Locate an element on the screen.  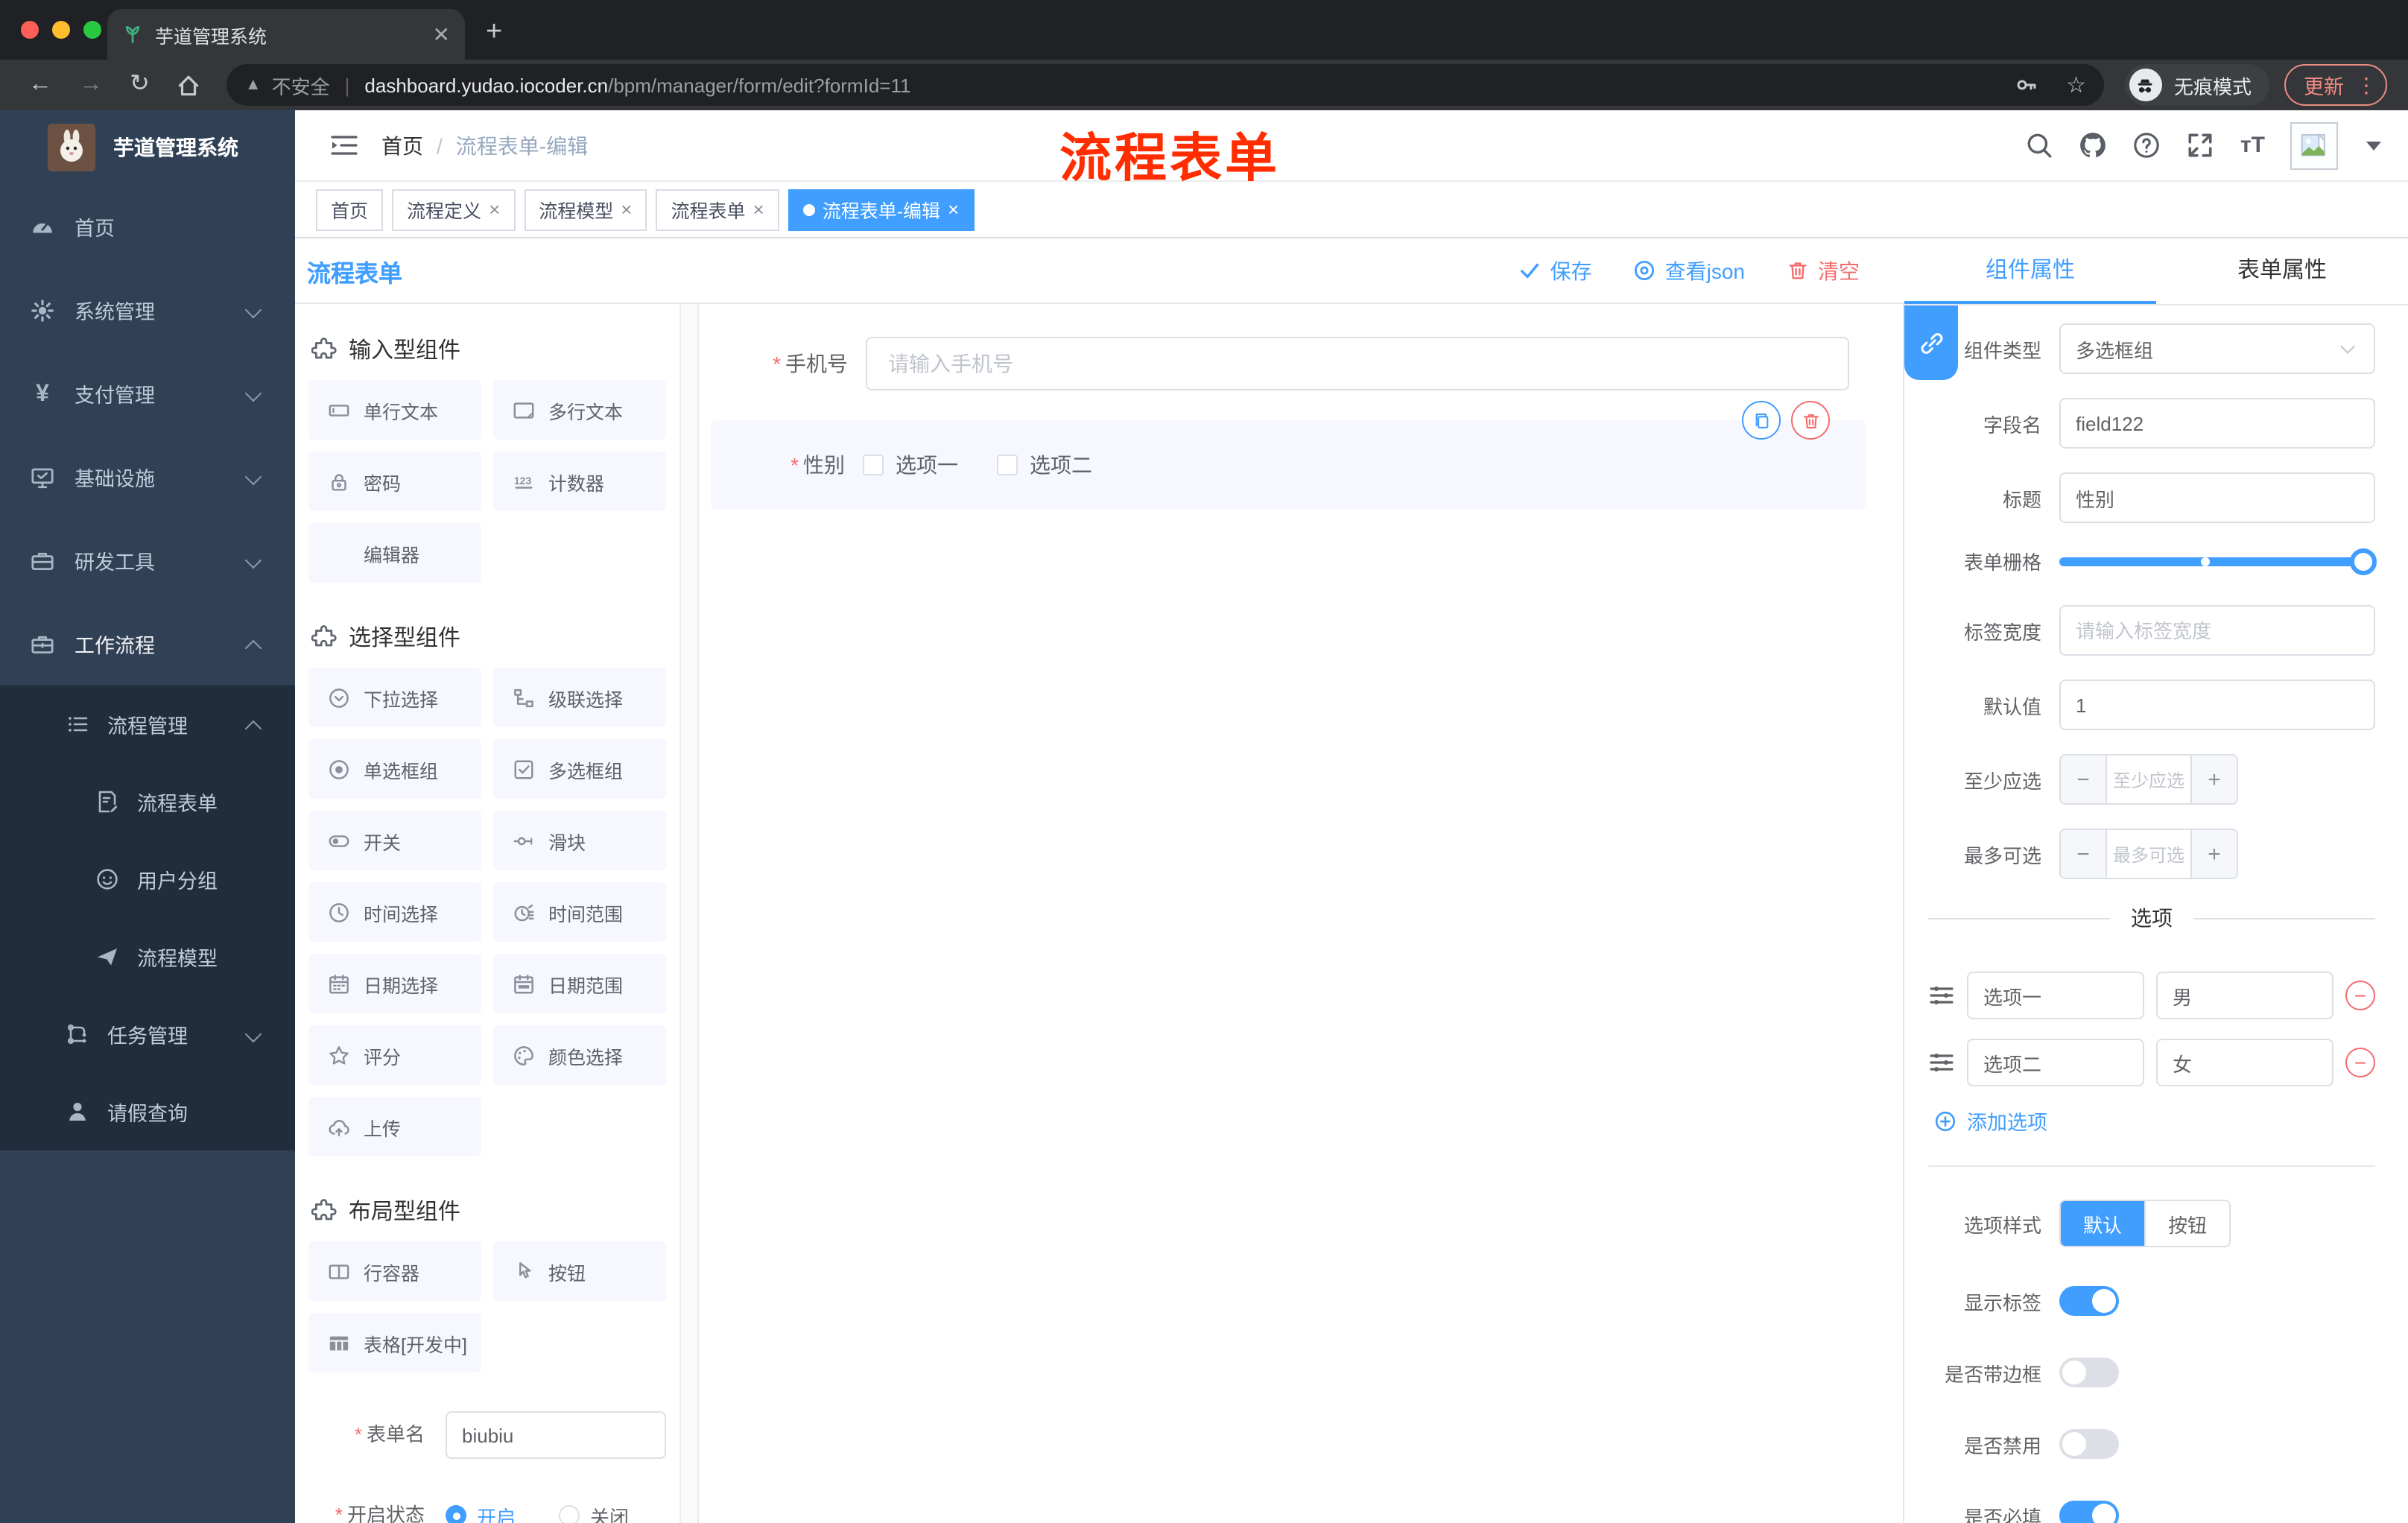
new-tab-button: + is located at coordinates (494, 33).